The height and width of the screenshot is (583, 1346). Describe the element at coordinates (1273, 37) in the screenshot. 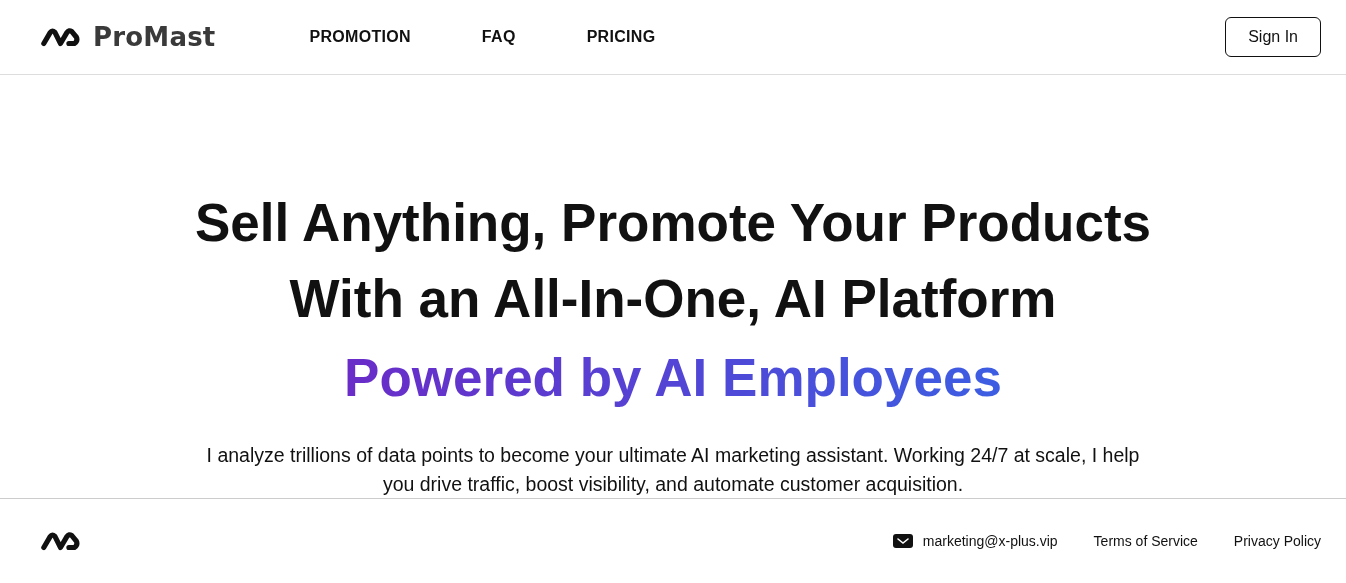

I see `sign-in-button: Sign In` at that location.